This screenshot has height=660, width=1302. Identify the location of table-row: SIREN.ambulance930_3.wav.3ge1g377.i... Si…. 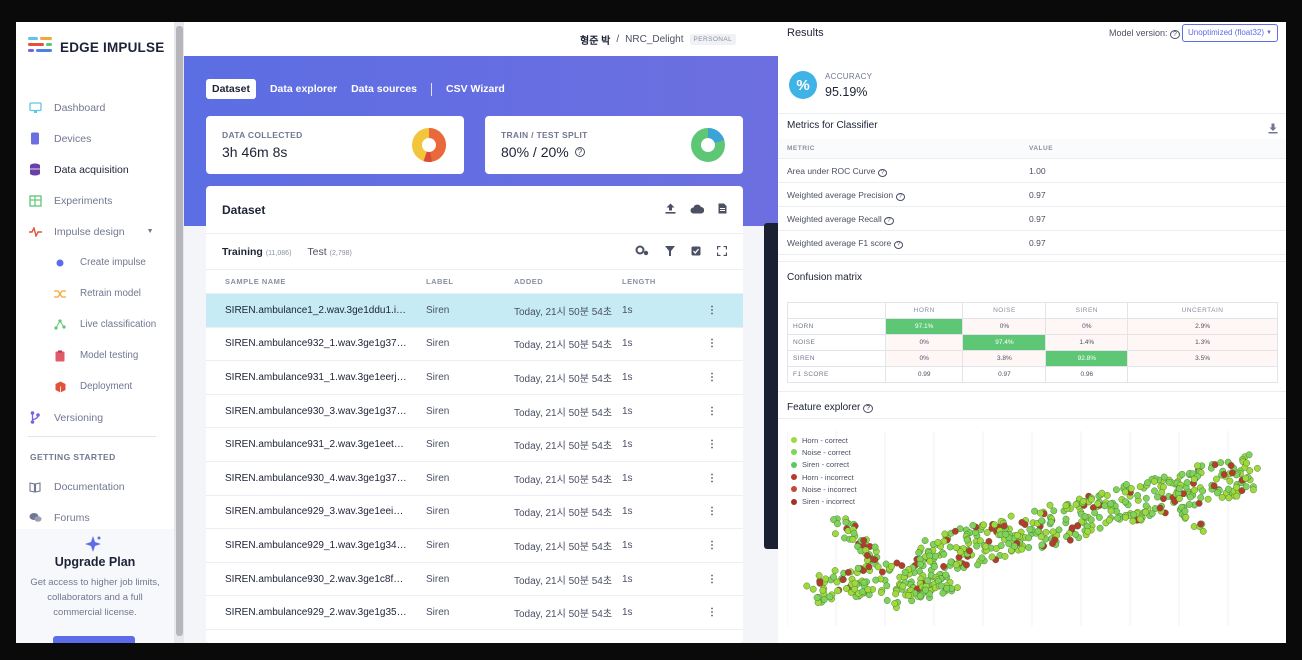
(474, 412).